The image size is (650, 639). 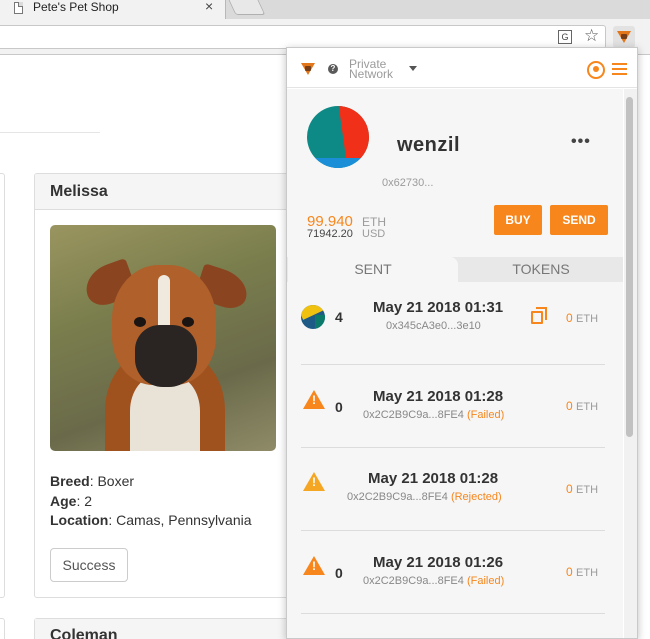 I want to click on copy-icon, so click(x=539, y=315).